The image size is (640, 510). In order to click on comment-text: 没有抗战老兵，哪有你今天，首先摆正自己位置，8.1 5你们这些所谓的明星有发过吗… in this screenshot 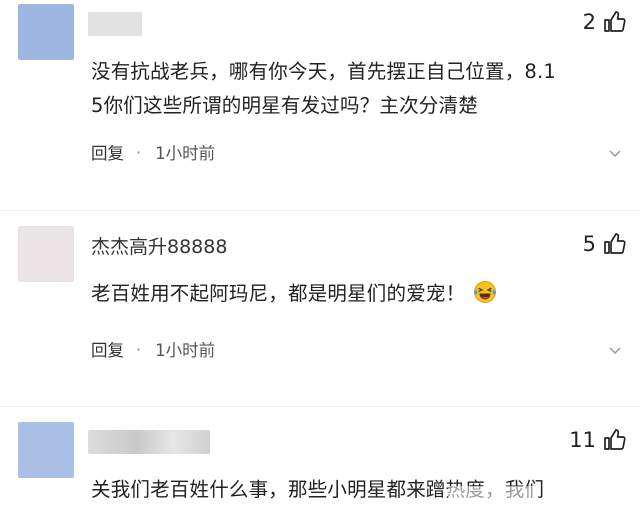, I will do `click(323, 89)`.